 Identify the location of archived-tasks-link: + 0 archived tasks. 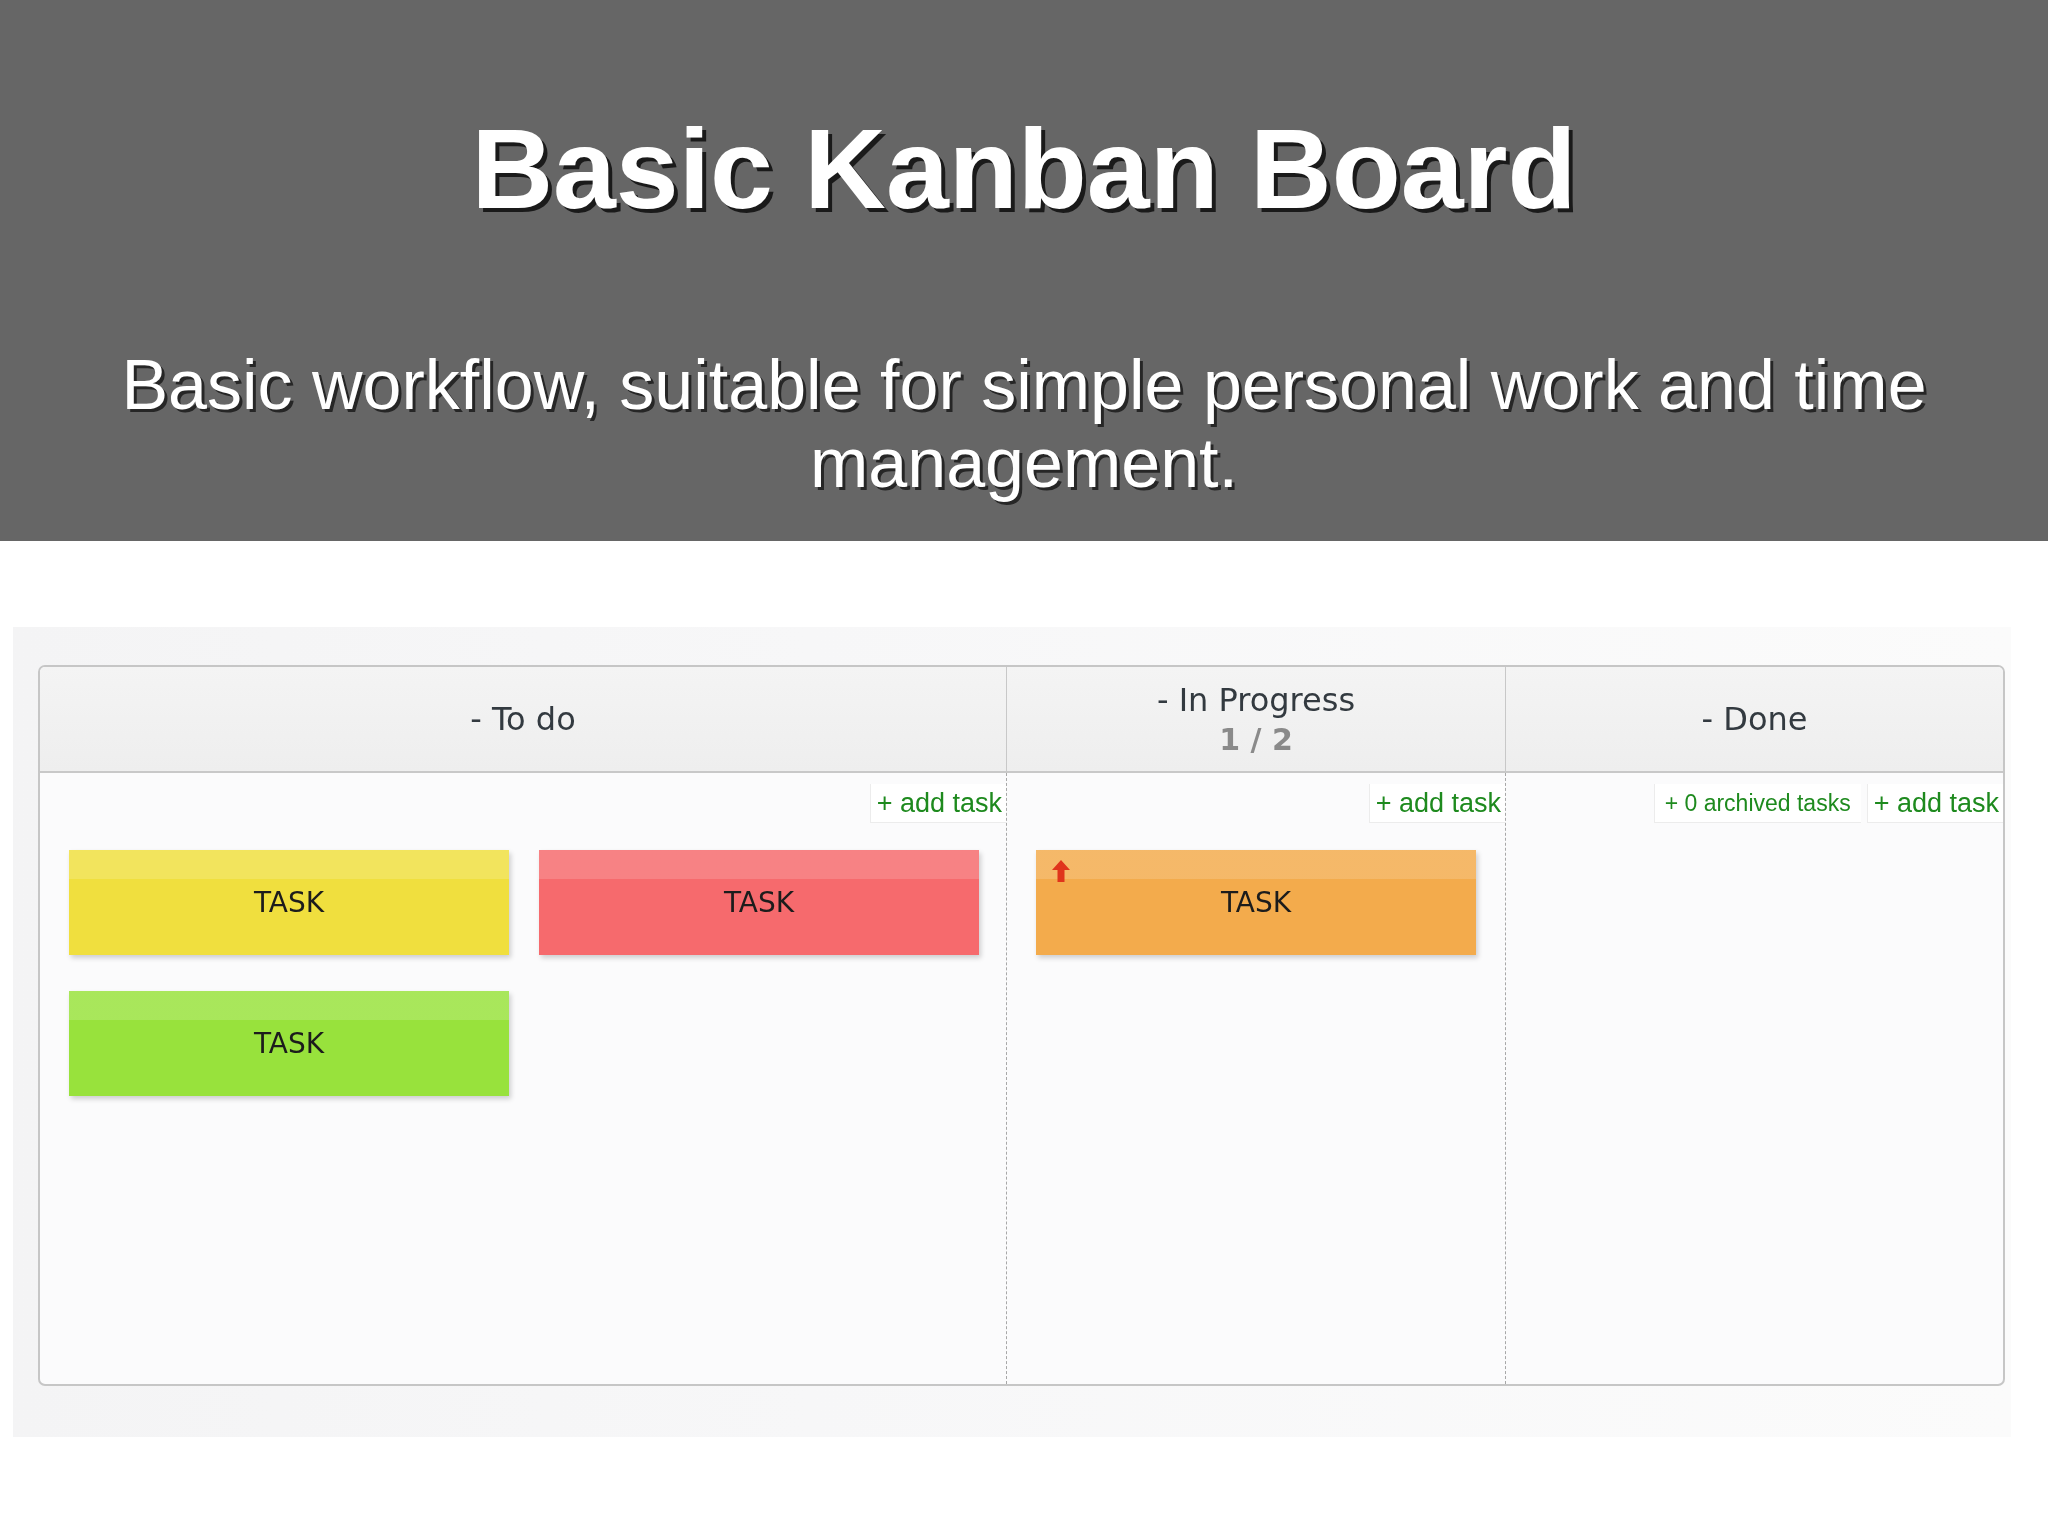
(1757, 803).